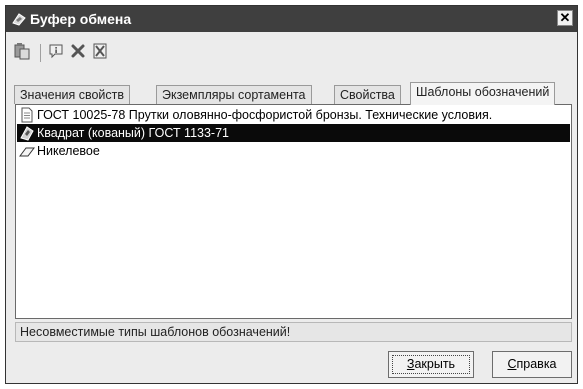 The height and width of the screenshot is (389, 583). I want to click on clipboard-app-icon, so click(19, 19).